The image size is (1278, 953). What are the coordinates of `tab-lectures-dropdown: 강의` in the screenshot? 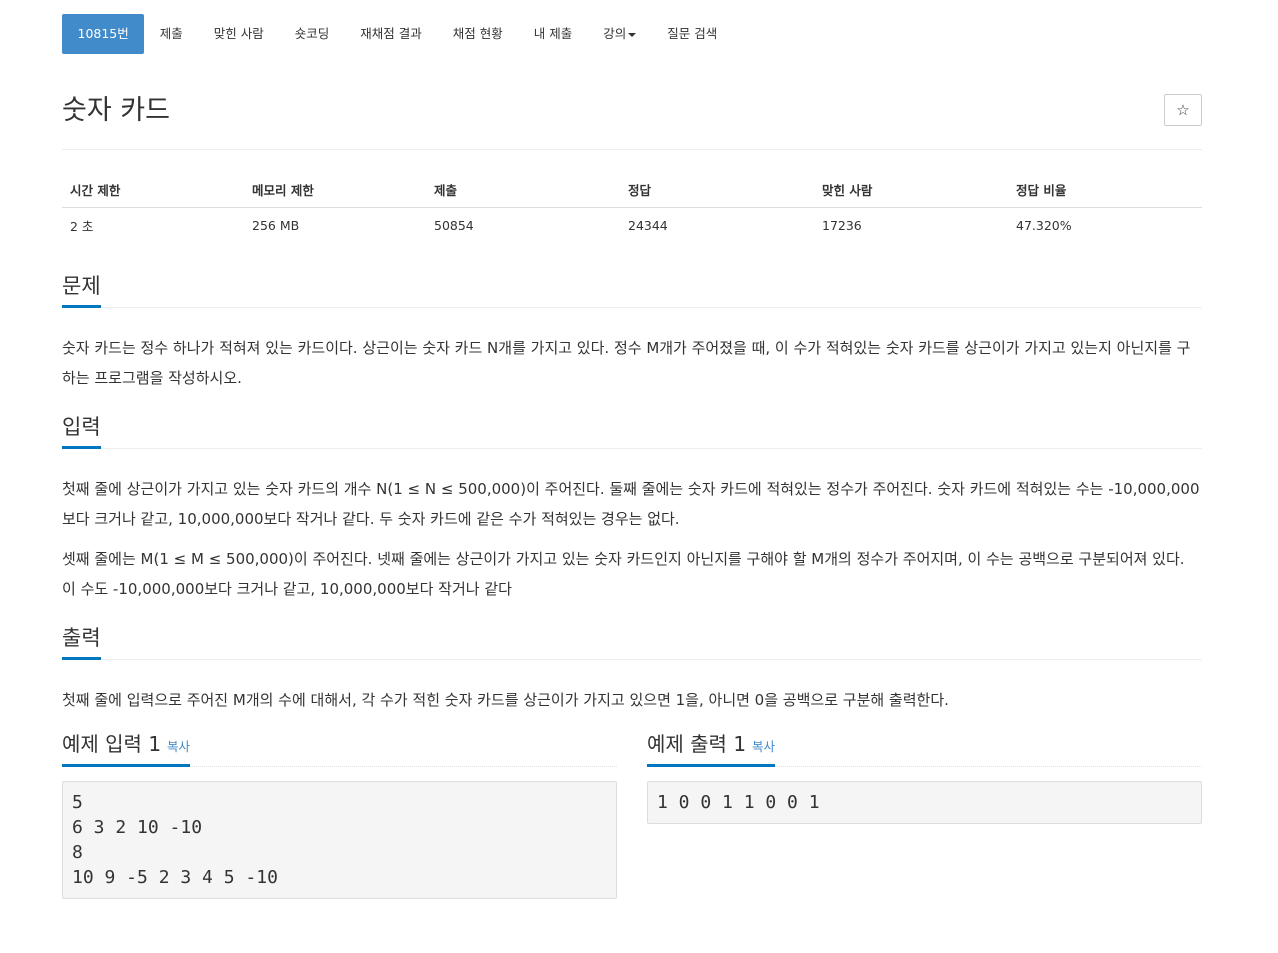 It's located at (620, 34).